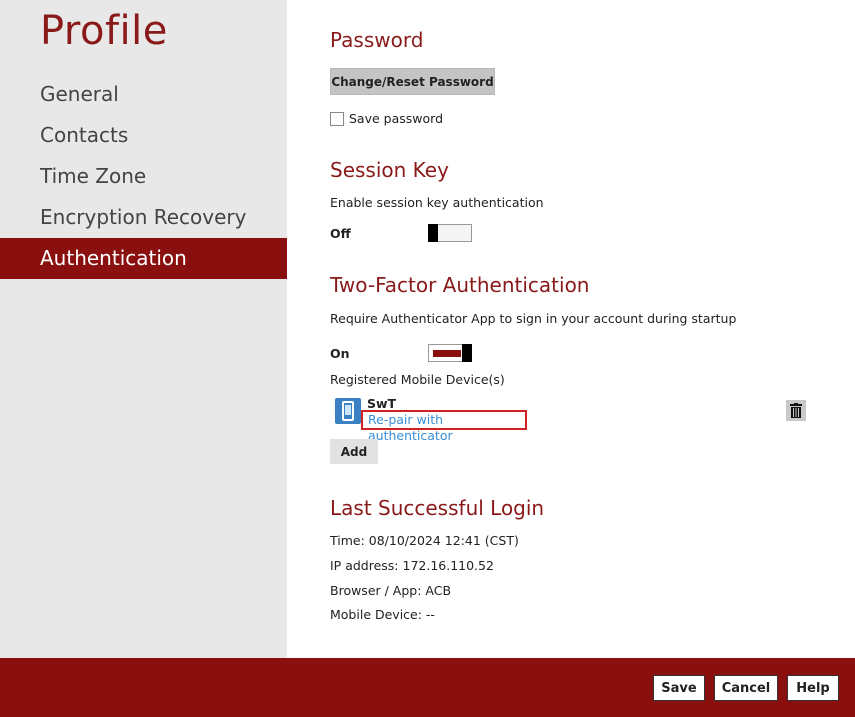 This screenshot has width=855, height=717. What do you see at coordinates (340, 353) in the screenshot?
I see `two-factor-state-label: On` at bounding box center [340, 353].